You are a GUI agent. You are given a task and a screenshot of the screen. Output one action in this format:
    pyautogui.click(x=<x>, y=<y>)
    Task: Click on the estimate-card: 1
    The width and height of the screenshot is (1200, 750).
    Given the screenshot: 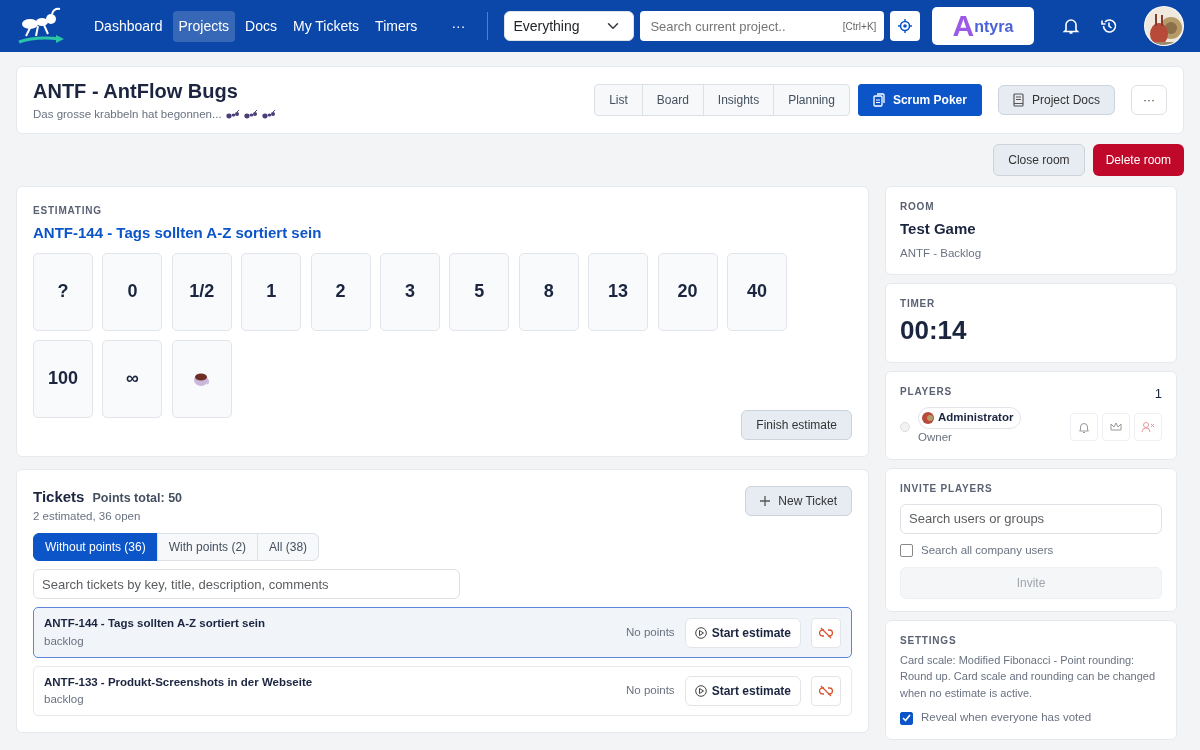 What is the action you would take?
    pyautogui.click(x=271, y=291)
    